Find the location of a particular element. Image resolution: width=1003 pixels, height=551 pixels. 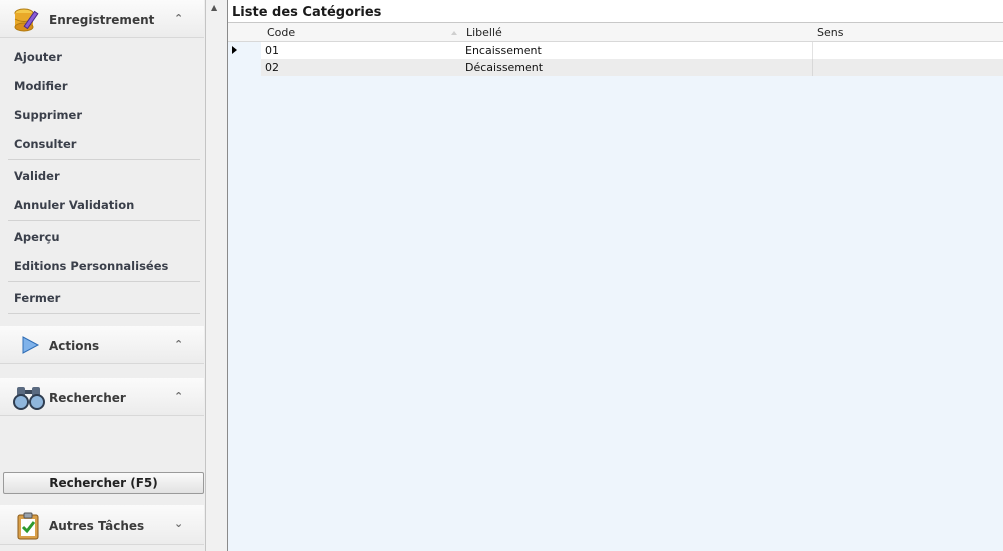

rechercher-title: Rechercher is located at coordinates (87, 398).